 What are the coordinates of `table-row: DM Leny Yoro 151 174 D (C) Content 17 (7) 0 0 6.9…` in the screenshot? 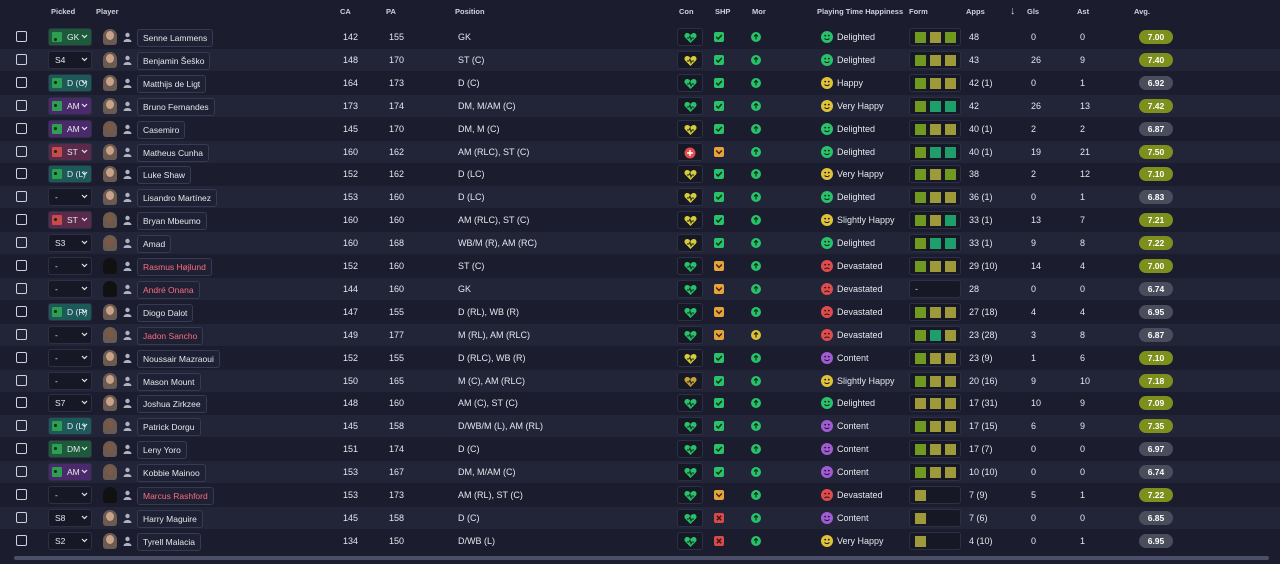 It's located at (640, 449).